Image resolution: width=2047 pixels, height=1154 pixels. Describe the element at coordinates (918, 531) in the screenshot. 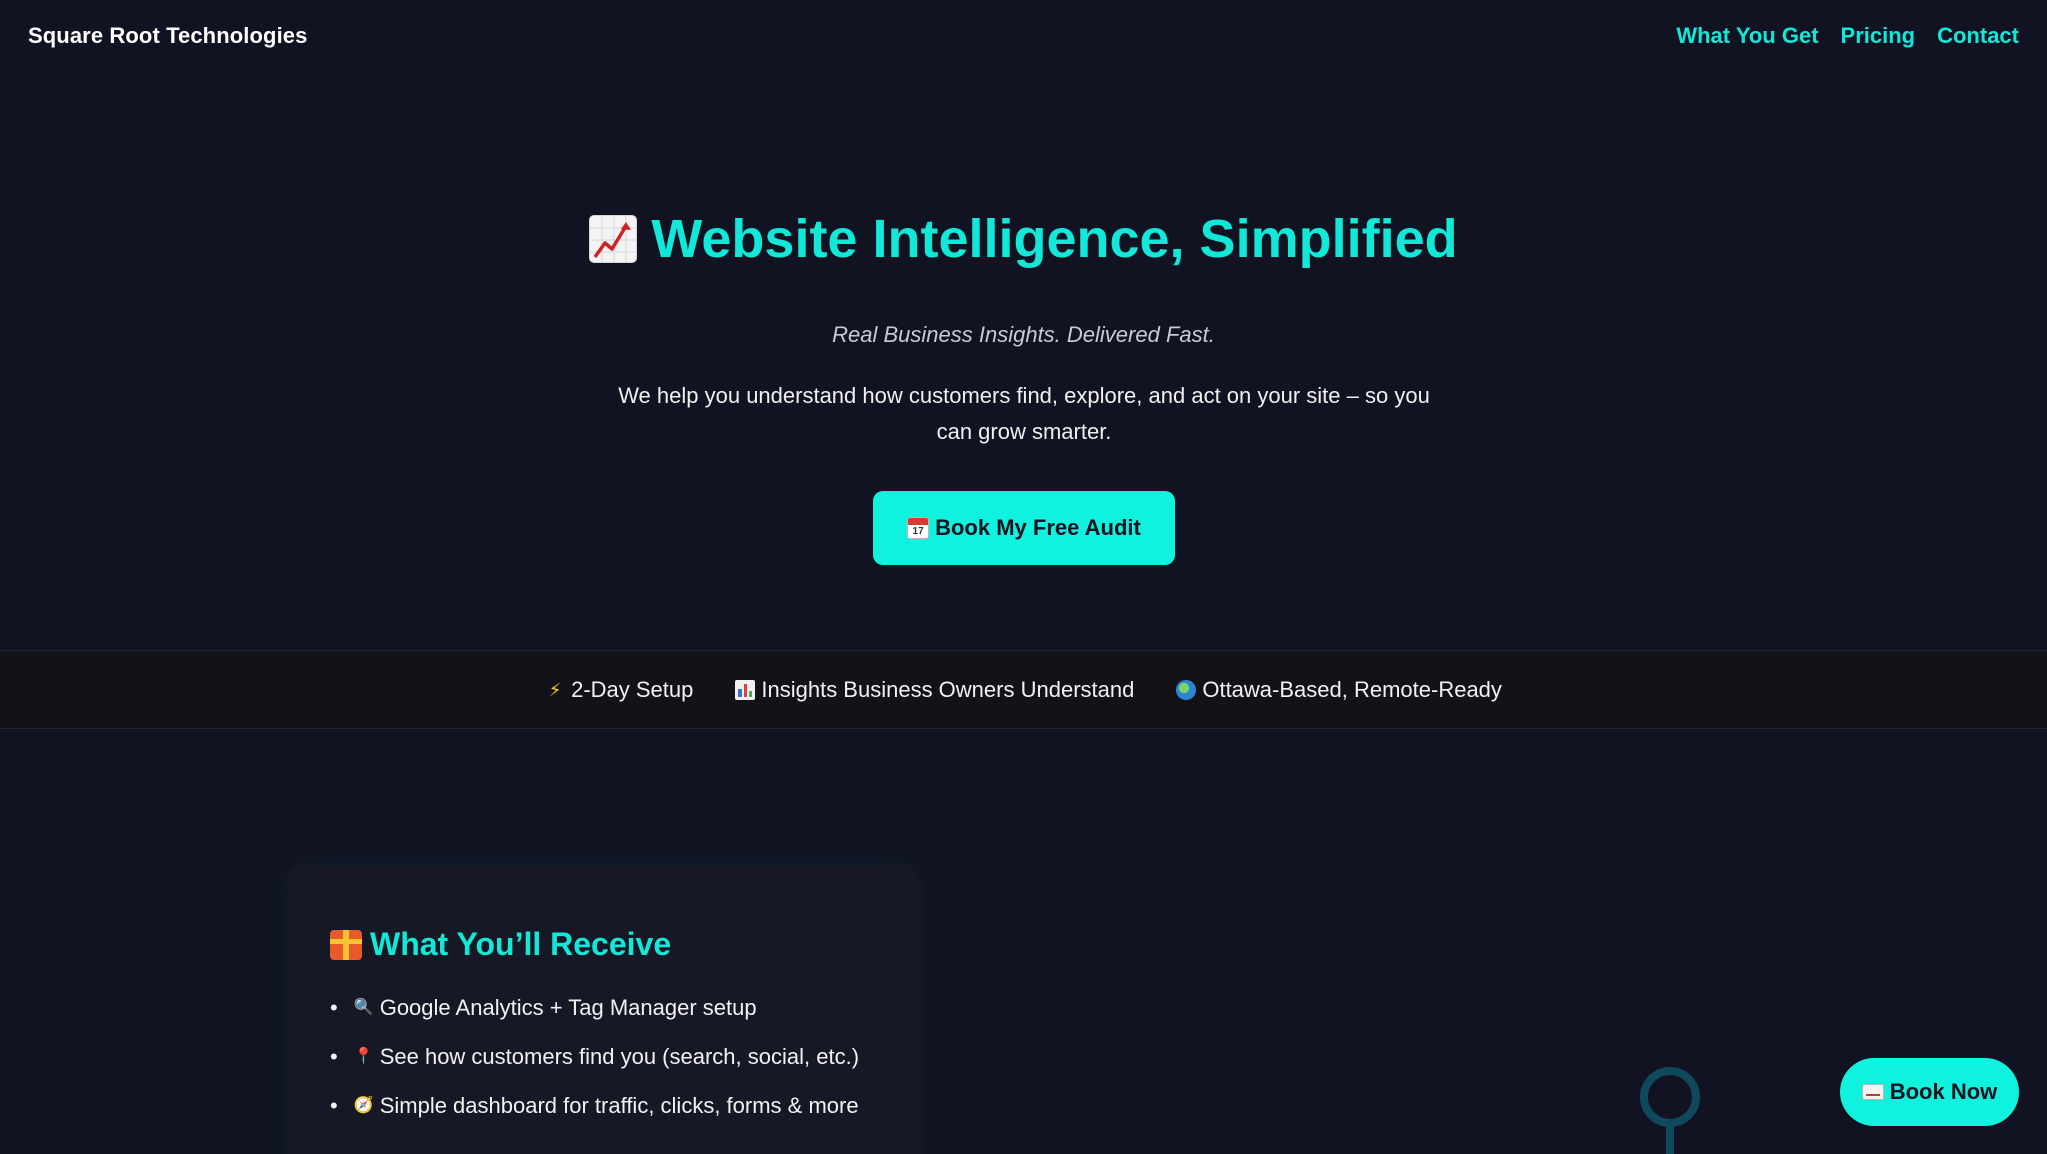

I see `calendar-icon-day: 17` at that location.